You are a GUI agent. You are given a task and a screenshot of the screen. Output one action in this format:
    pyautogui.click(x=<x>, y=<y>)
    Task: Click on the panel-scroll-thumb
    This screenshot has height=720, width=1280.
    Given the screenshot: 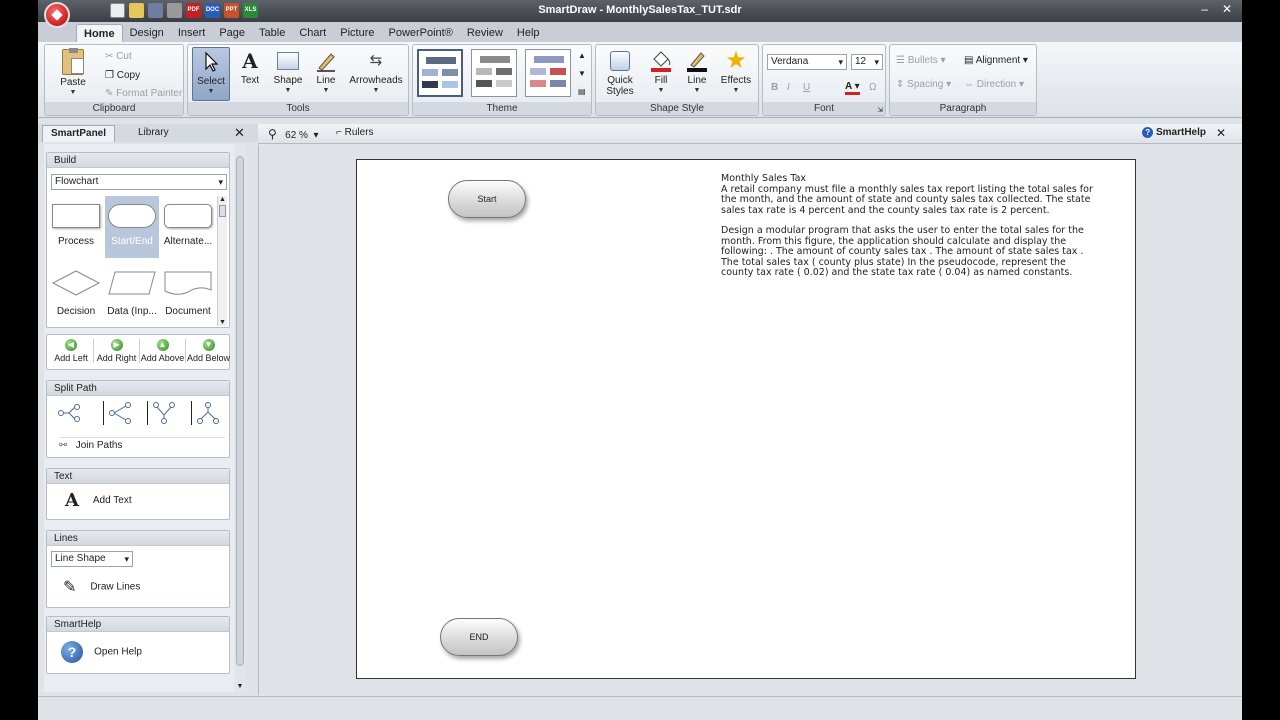 What is the action you would take?
    pyautogui.click(x=240, y=411)
    